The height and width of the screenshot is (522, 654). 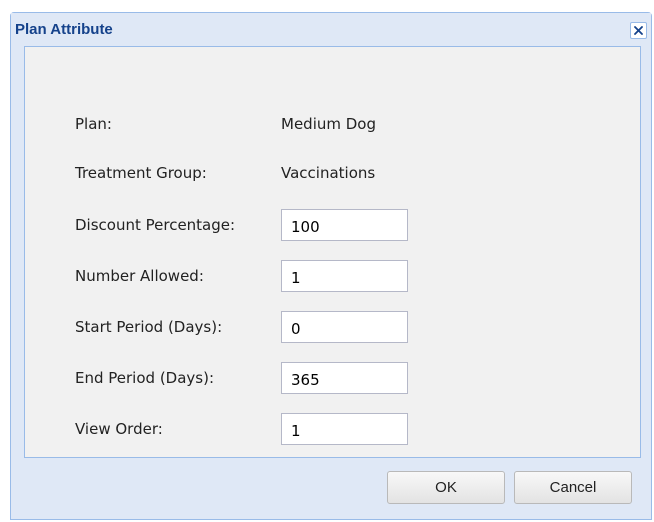 What do you see at coordinates (638, 30) in the screenshot?
I see `close-icon` at bounding box center [638, 30].